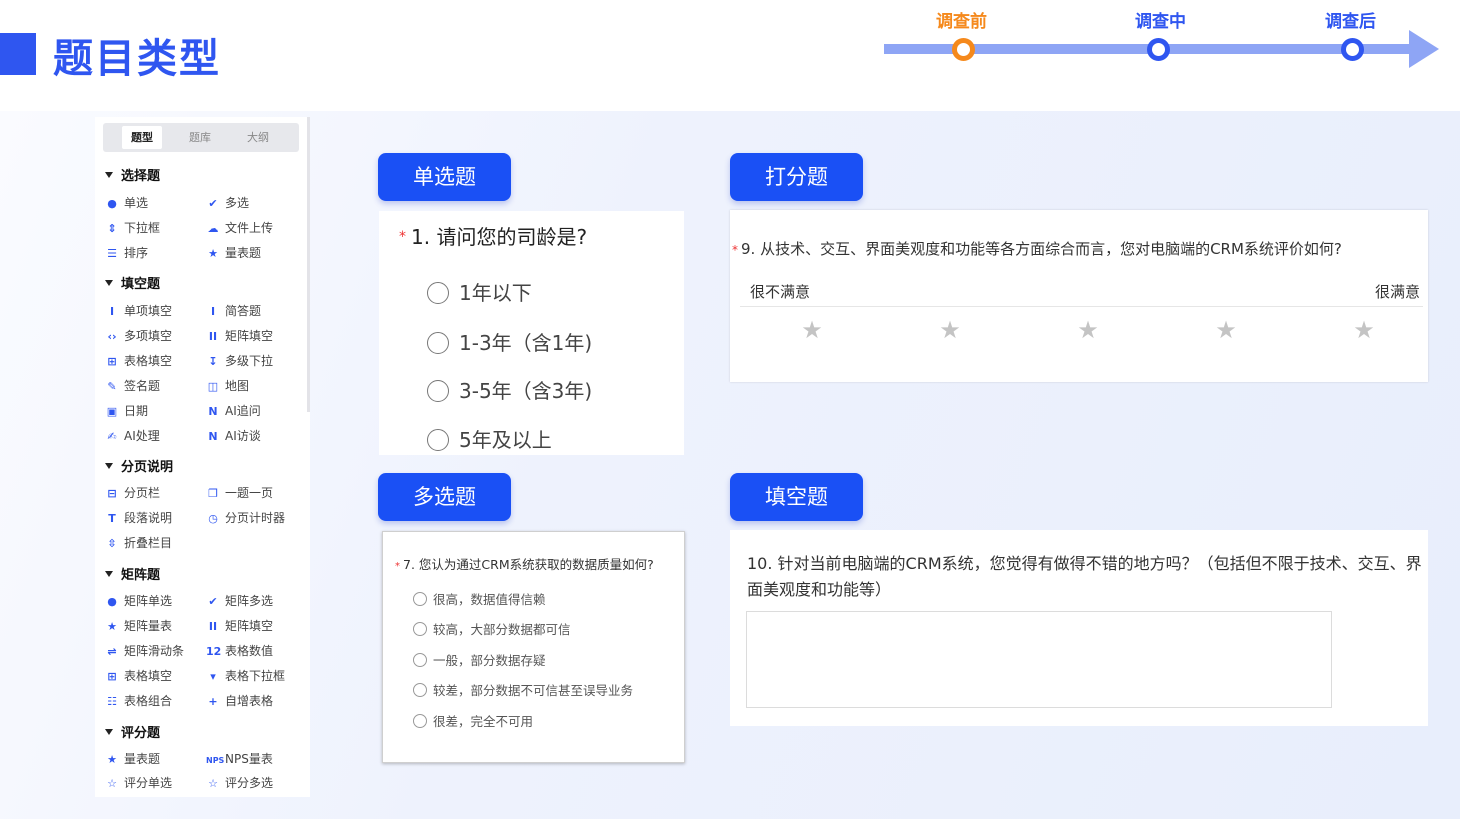 The width and height of the screenshot is (1460, 819). I want to click on item-matrix-slider: ⇌ 矩阵滑动条, so click(144, 650).